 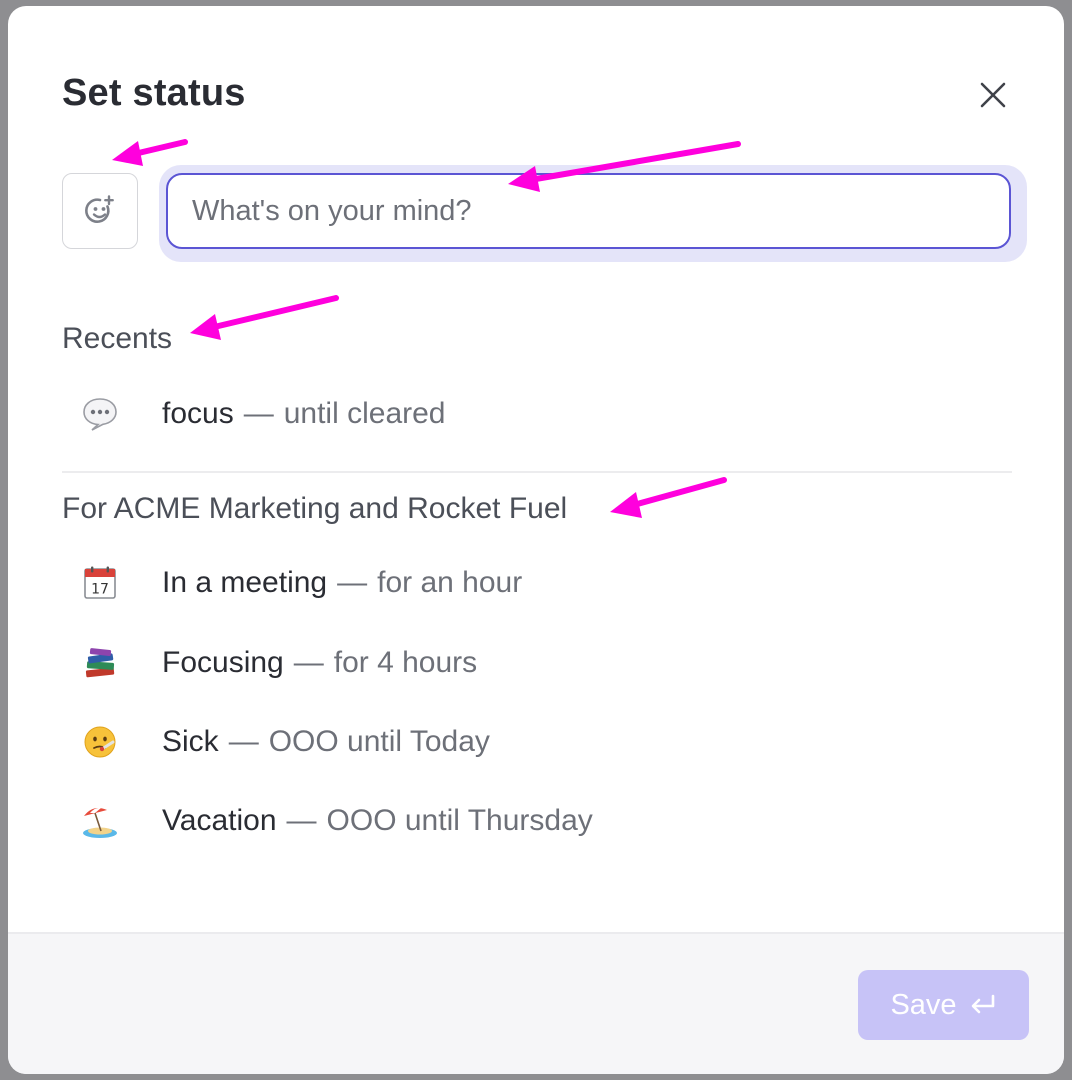 What do you see at coordinates (154, 93) in the screenshot?
I see `dialog-title: Set status` at bounding box center [154, 93].